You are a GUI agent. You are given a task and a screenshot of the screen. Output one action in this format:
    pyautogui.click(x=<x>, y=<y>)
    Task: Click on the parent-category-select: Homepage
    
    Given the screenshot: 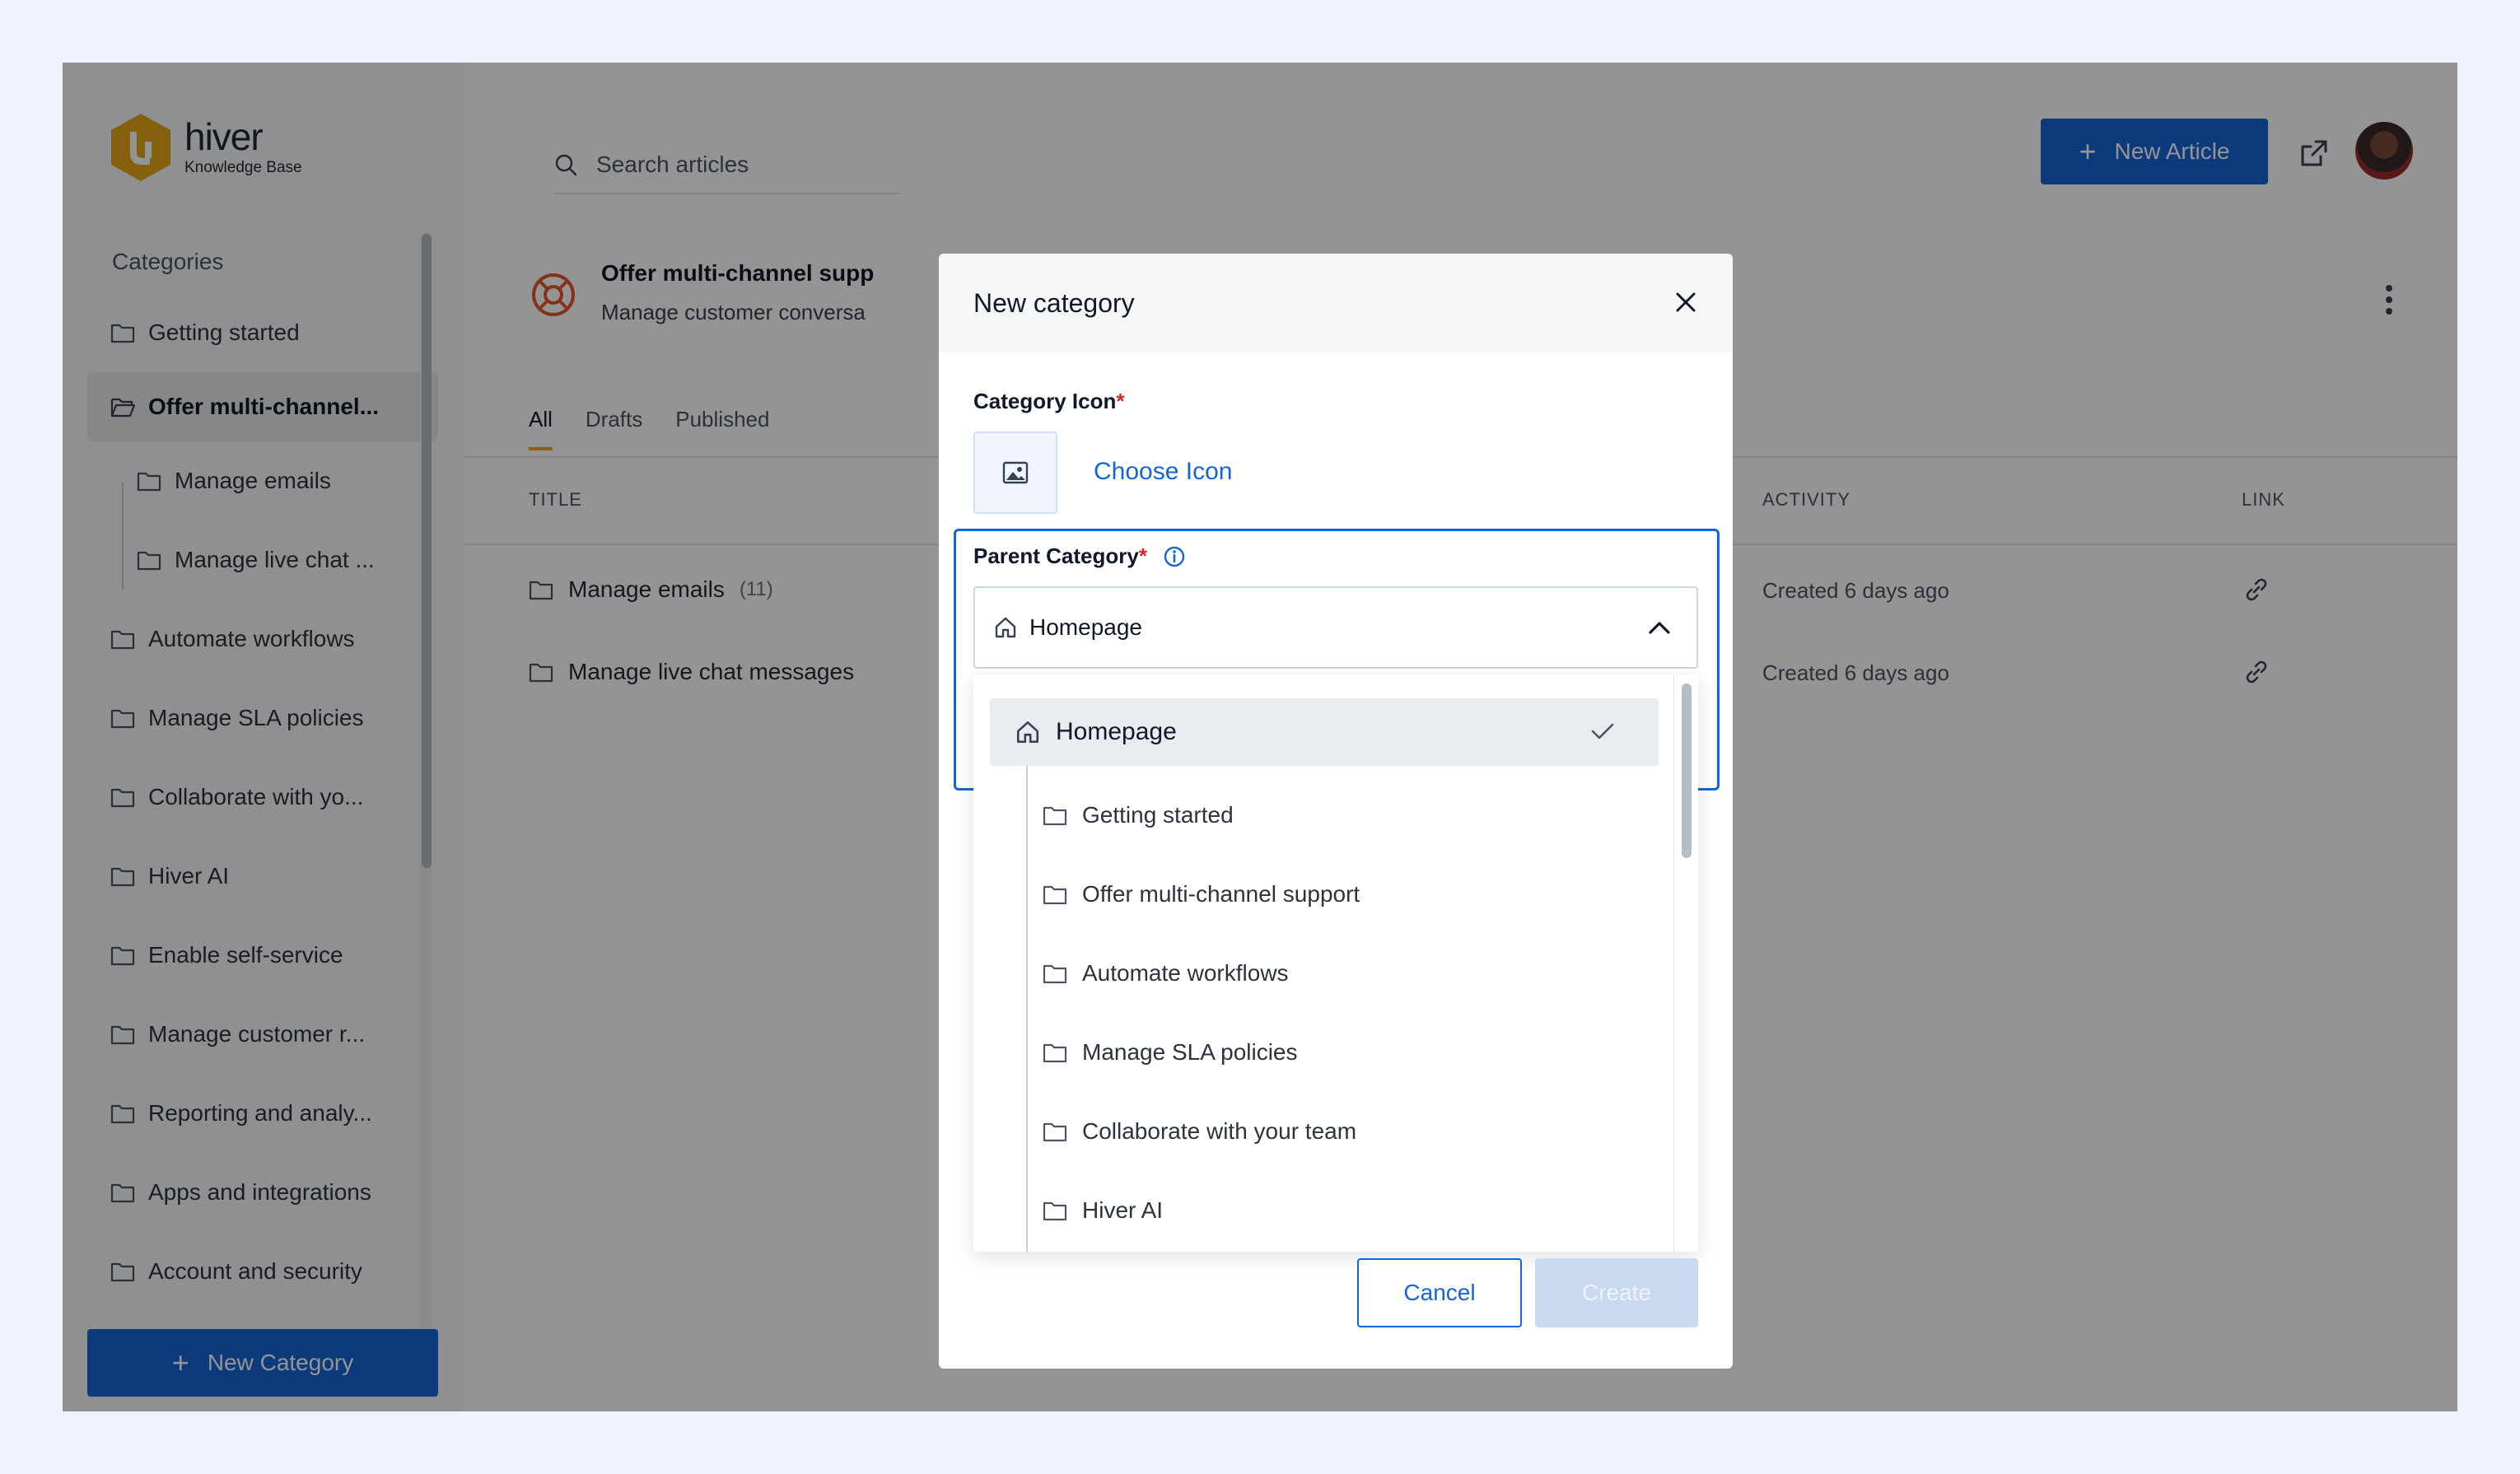 What is the action you would take?
    pyautogui.click(x=1335, y=627)
    